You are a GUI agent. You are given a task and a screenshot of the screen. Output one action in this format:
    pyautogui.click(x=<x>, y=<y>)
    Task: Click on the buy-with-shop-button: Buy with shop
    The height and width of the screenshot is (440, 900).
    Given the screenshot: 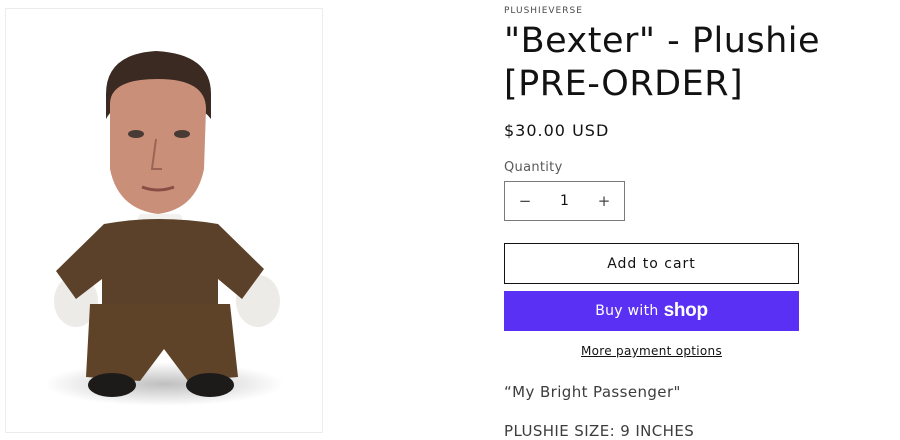 What is the action you would take?
    pyautogui.click(x=651, y=311)
    